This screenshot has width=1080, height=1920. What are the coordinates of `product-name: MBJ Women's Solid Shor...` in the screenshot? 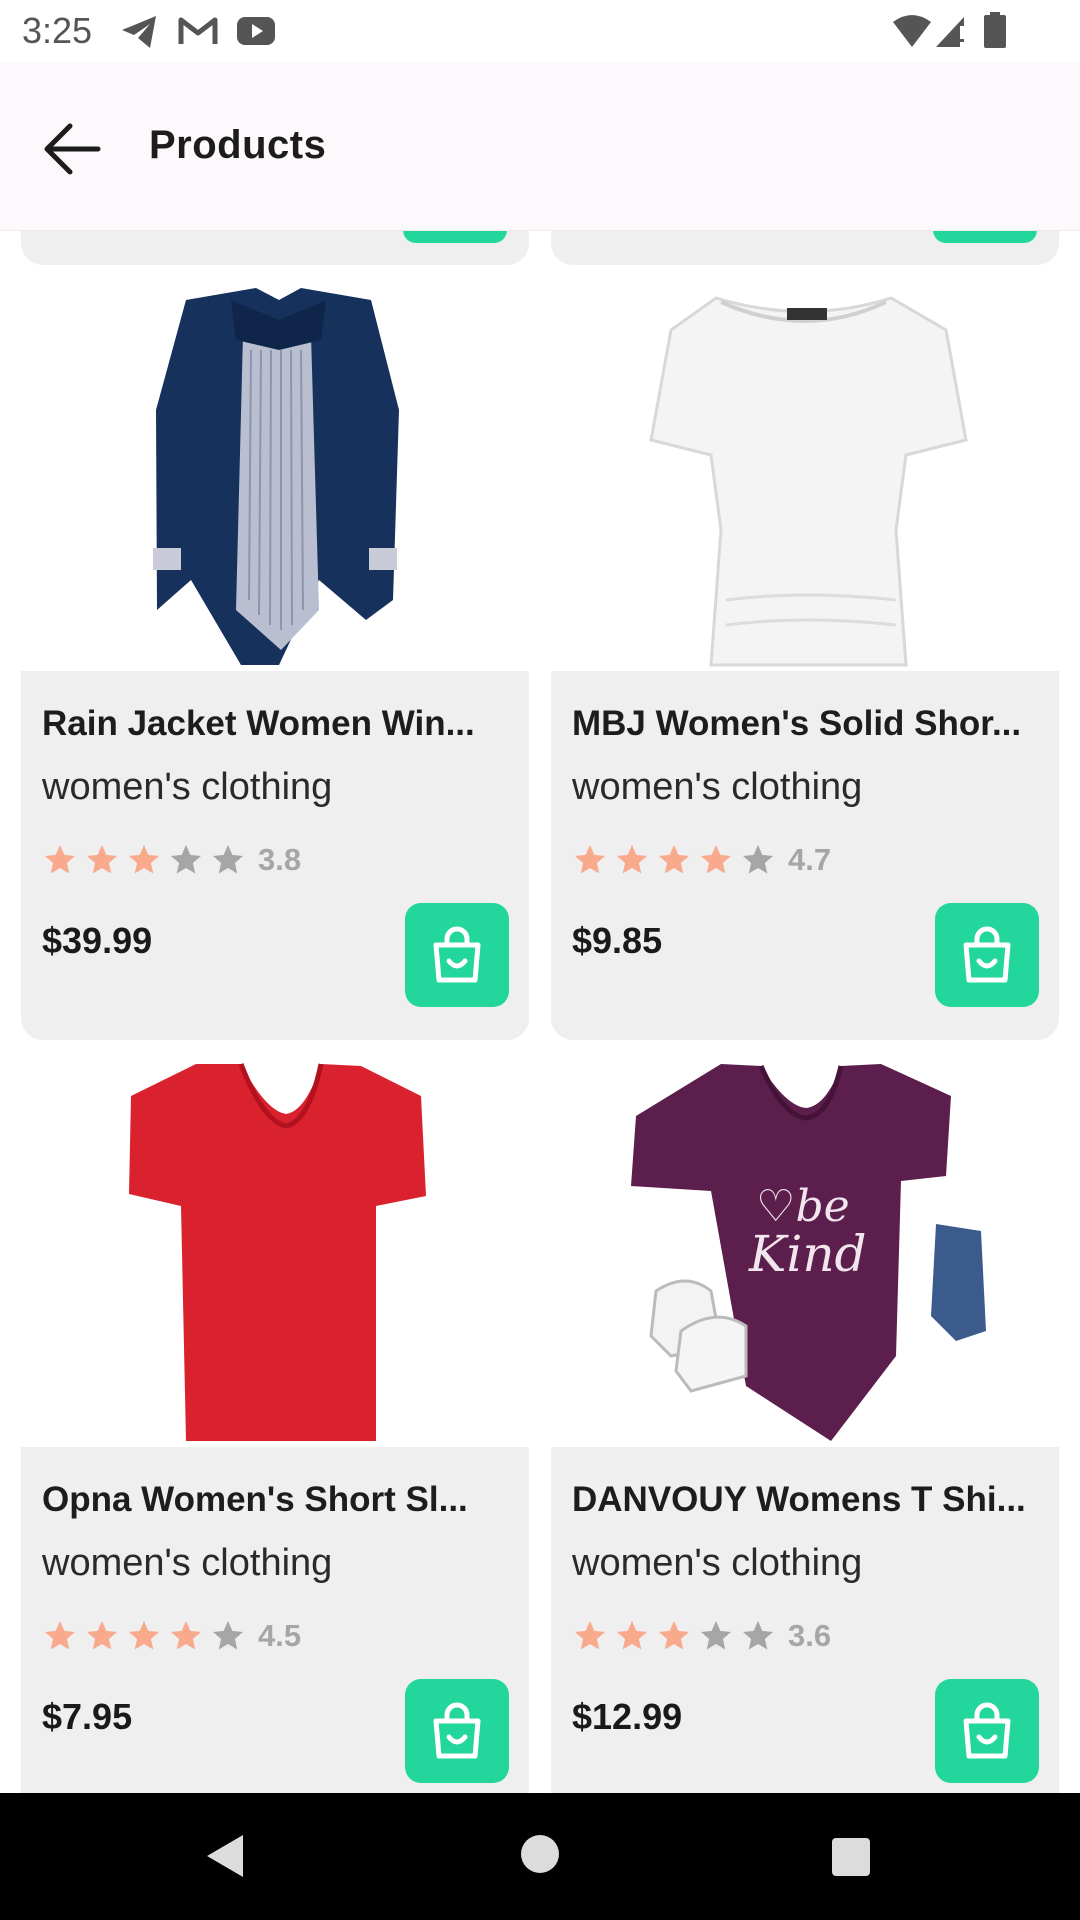 It's located at (797, 723).